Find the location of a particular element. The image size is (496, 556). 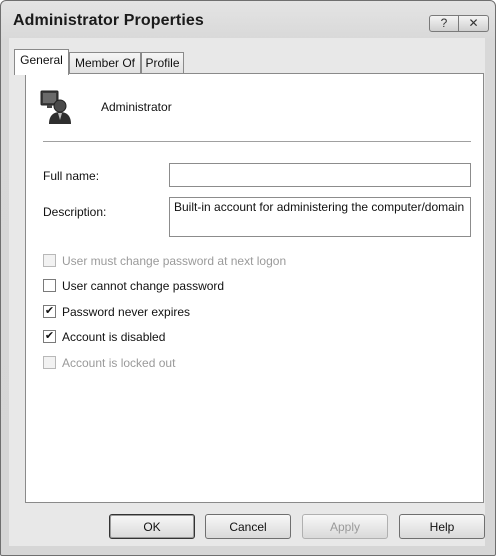

checkbox-label: Account is locked out is located at coordinates (119, 363).